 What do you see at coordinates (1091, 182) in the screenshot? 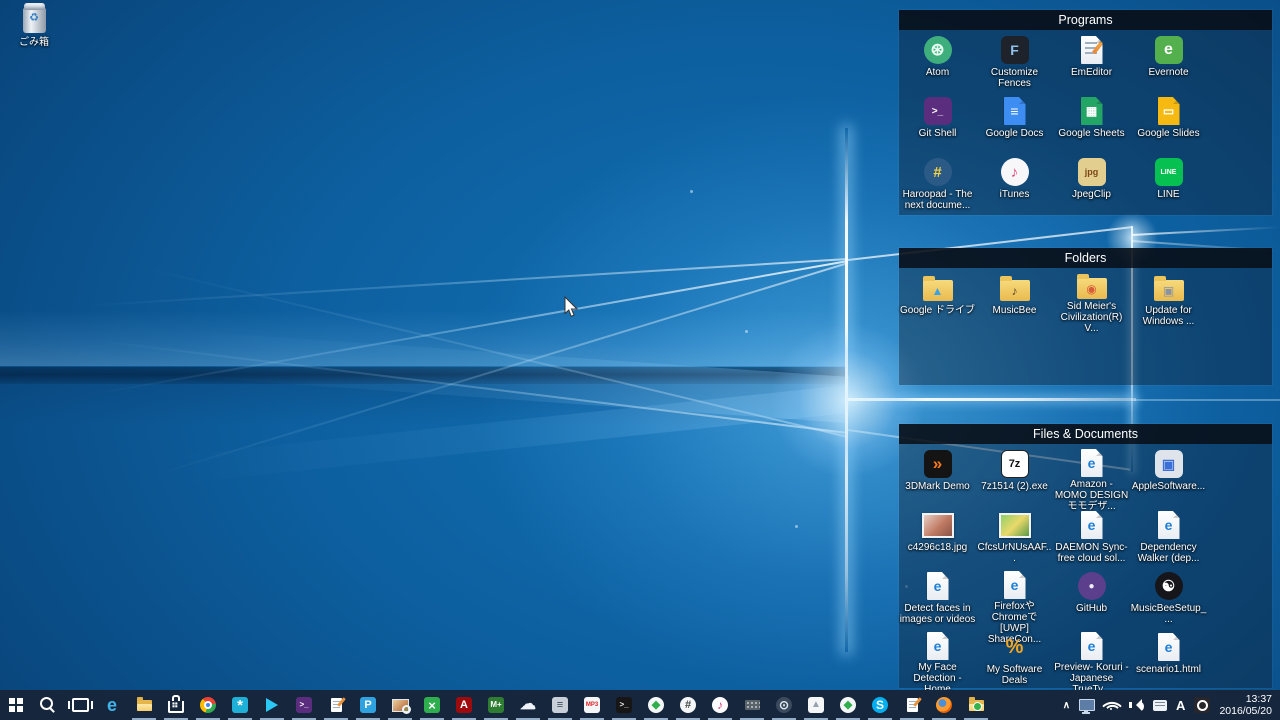
I see `desktop-icon-jpegclip: jpg JpegClip` at bounding box center [1091, 182].